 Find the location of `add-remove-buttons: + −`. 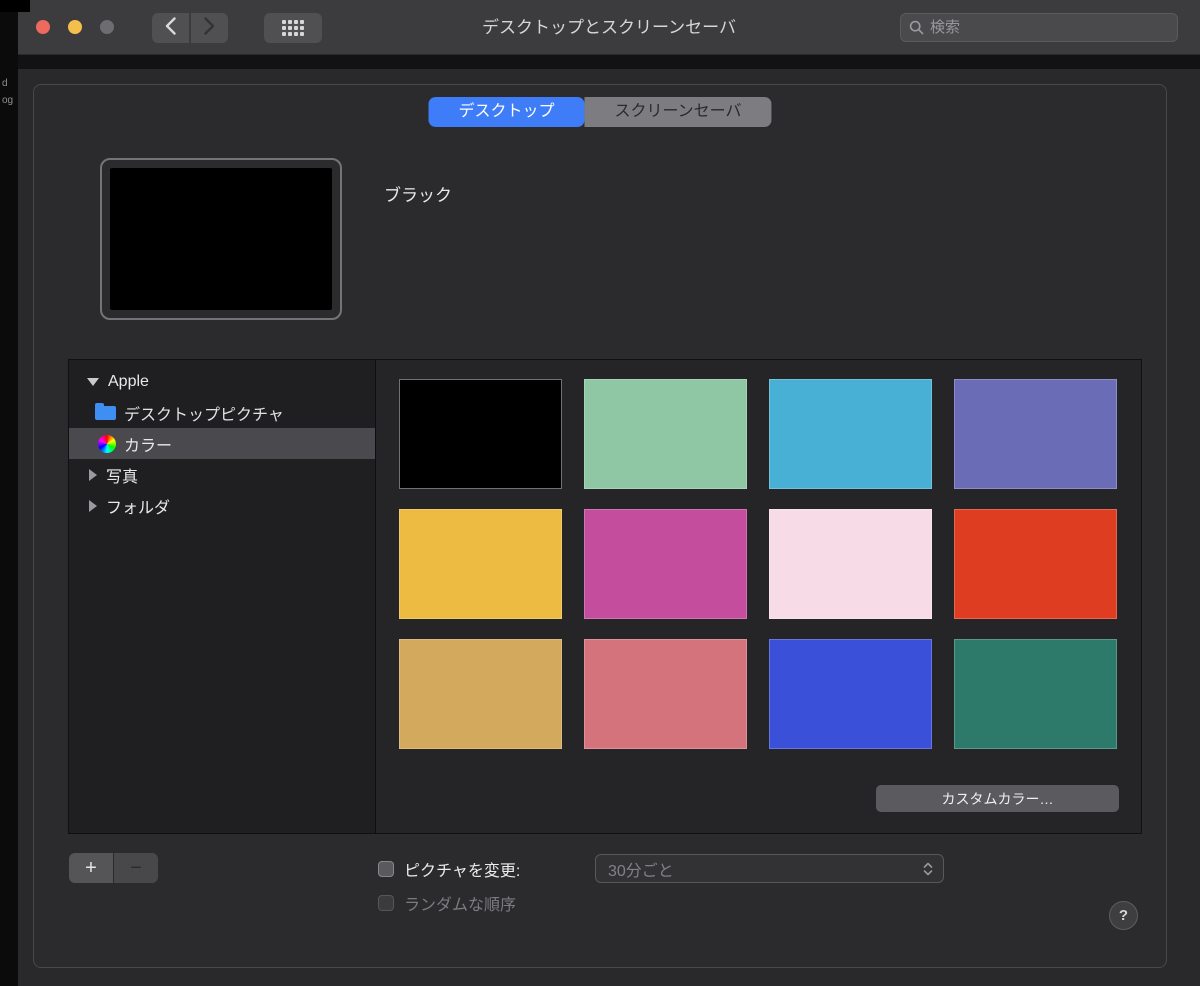

add-remove-buttons: + − is located at coordinates (113, 868).